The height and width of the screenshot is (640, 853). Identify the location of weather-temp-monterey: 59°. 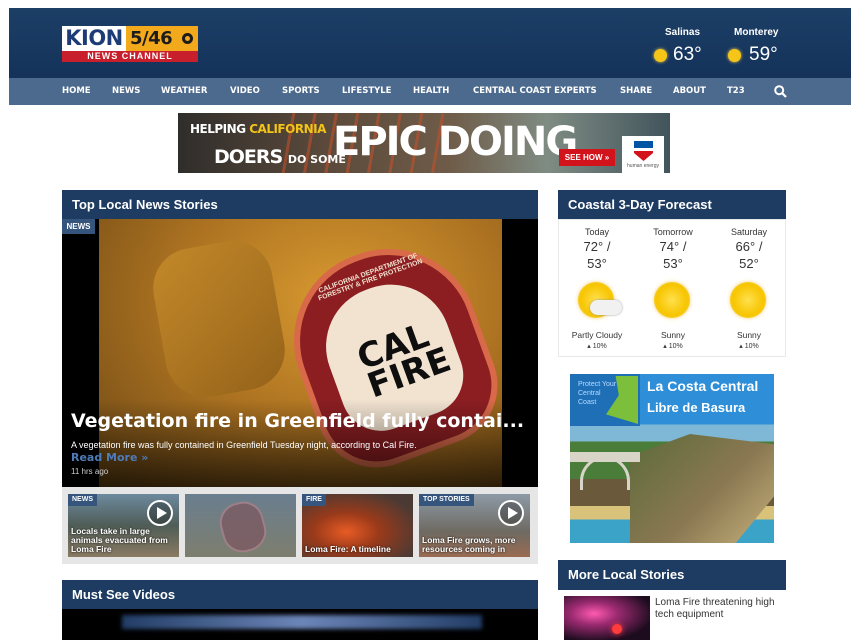
(763, 54).